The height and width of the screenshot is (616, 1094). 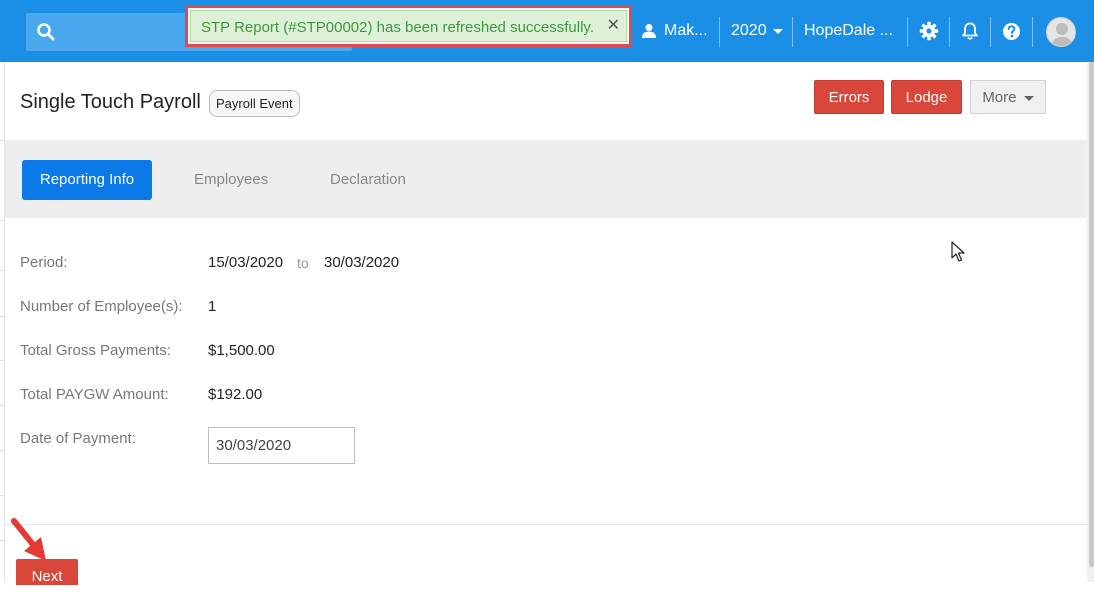 What do you see at coordinates (235, 394) in the screenshot?
I see `paygw-amount-value: $192.00` at bounding box center [235, 394].